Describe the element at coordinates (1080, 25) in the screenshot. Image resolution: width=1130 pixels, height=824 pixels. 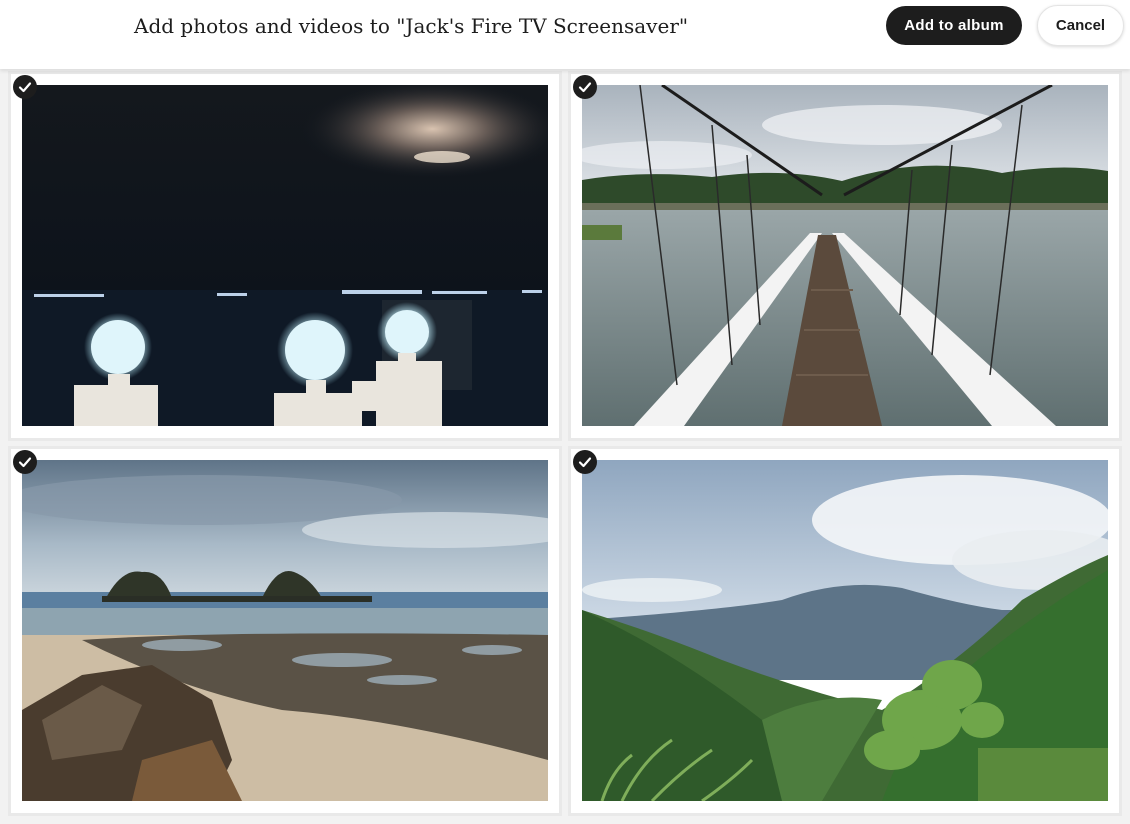
I see `cancel-button: Cancel` at that location.